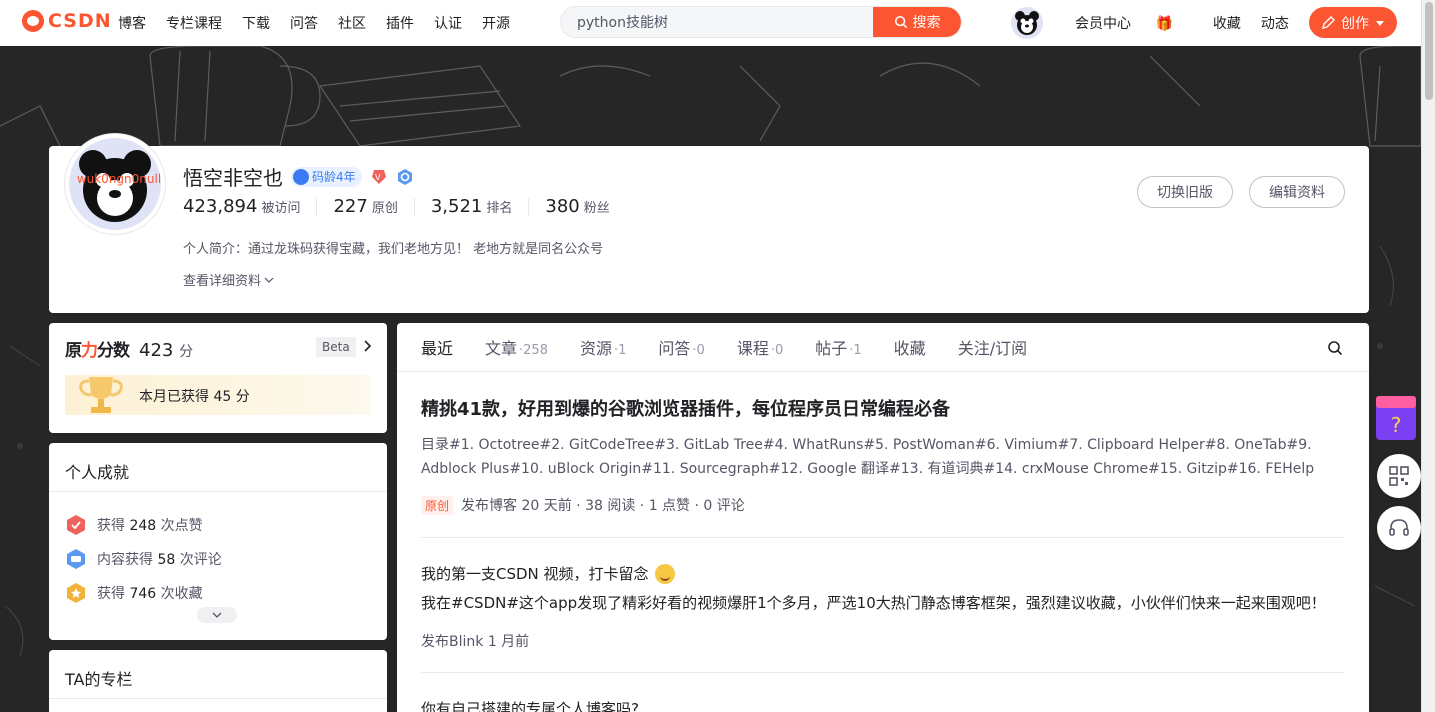 The image size is (1435, 712). I want to click on chevron-right-icon, so click(367, 346).